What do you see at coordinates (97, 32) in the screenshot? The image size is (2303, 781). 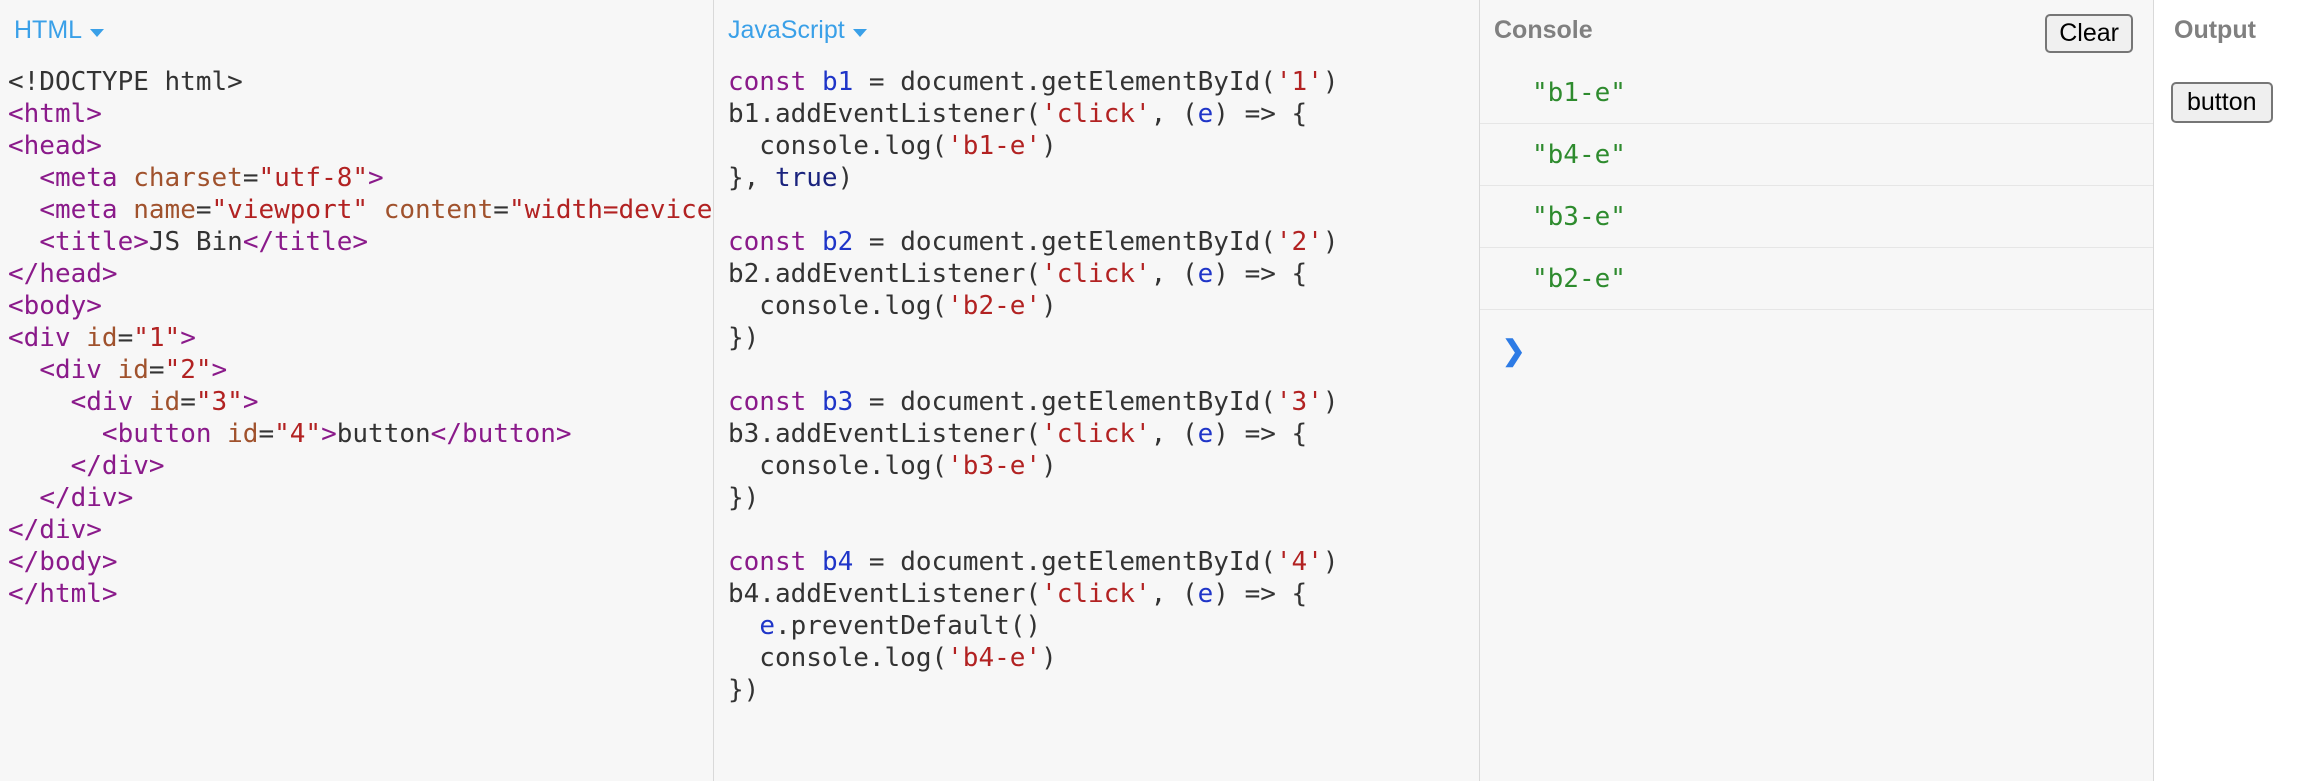 I see `chevron-down-icon` at bounding box center [97, 32].